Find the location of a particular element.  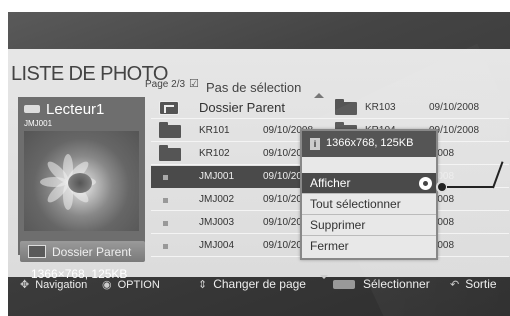

list-item: JMJ003 09/10/2008 is located at coordinates (238, 223).